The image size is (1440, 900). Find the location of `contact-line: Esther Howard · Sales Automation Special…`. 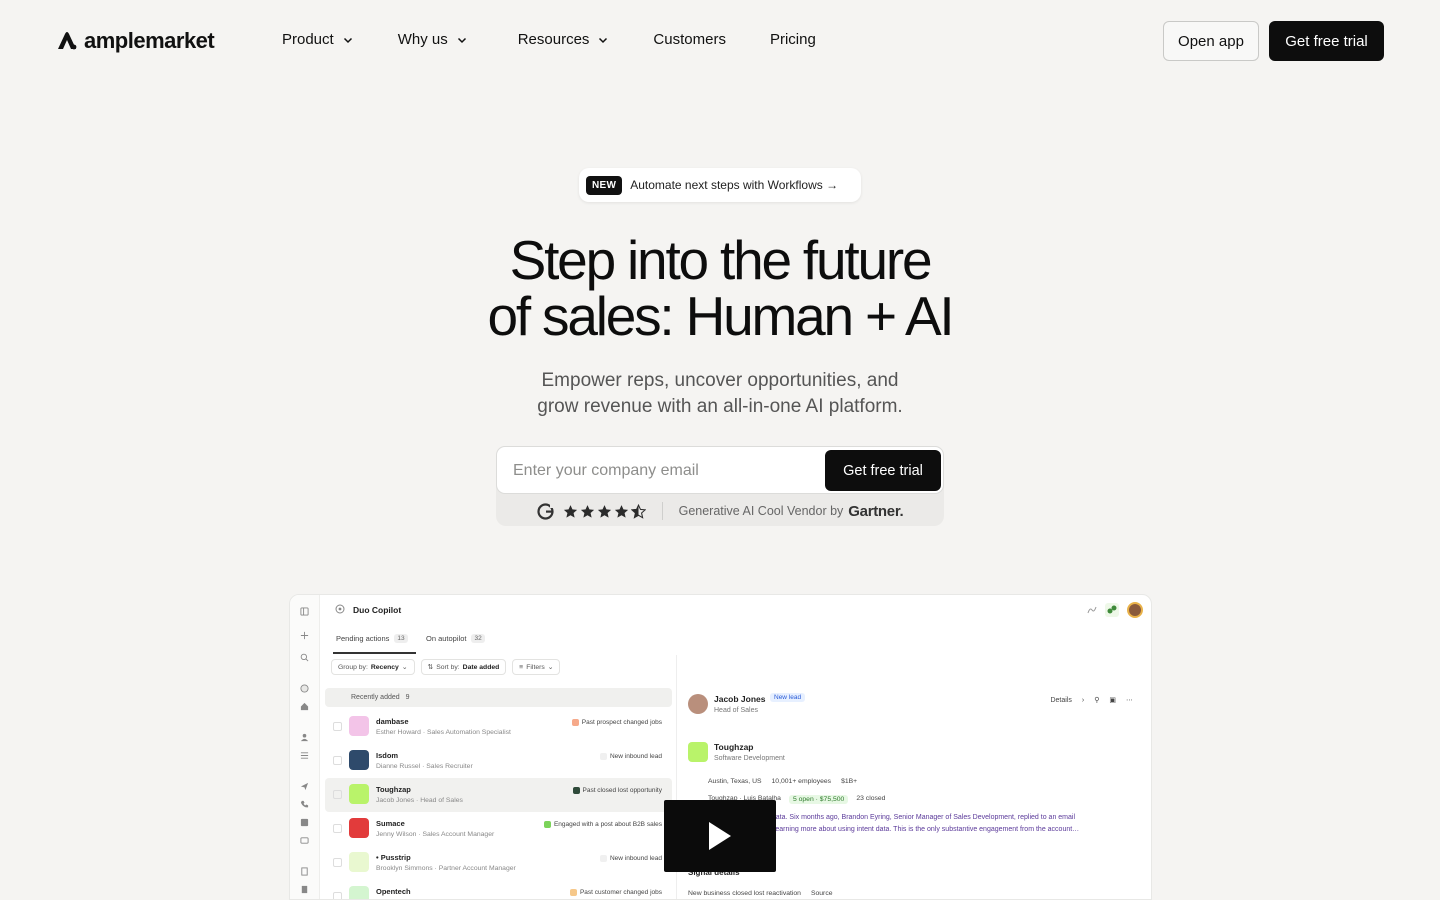

contact-line: Esther Howard · Sales Automation Special… is located at coordinates (443, 732).